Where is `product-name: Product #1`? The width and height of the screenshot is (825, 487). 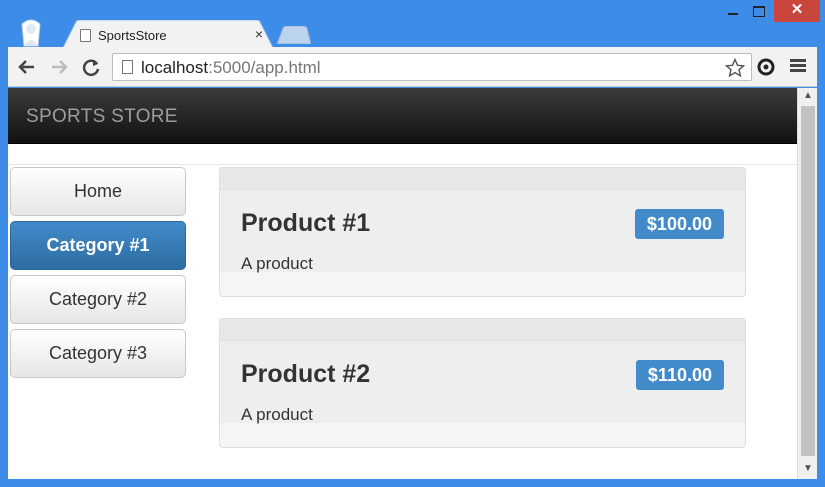
product-name: Product #1 is located at coordinates (306, 223).